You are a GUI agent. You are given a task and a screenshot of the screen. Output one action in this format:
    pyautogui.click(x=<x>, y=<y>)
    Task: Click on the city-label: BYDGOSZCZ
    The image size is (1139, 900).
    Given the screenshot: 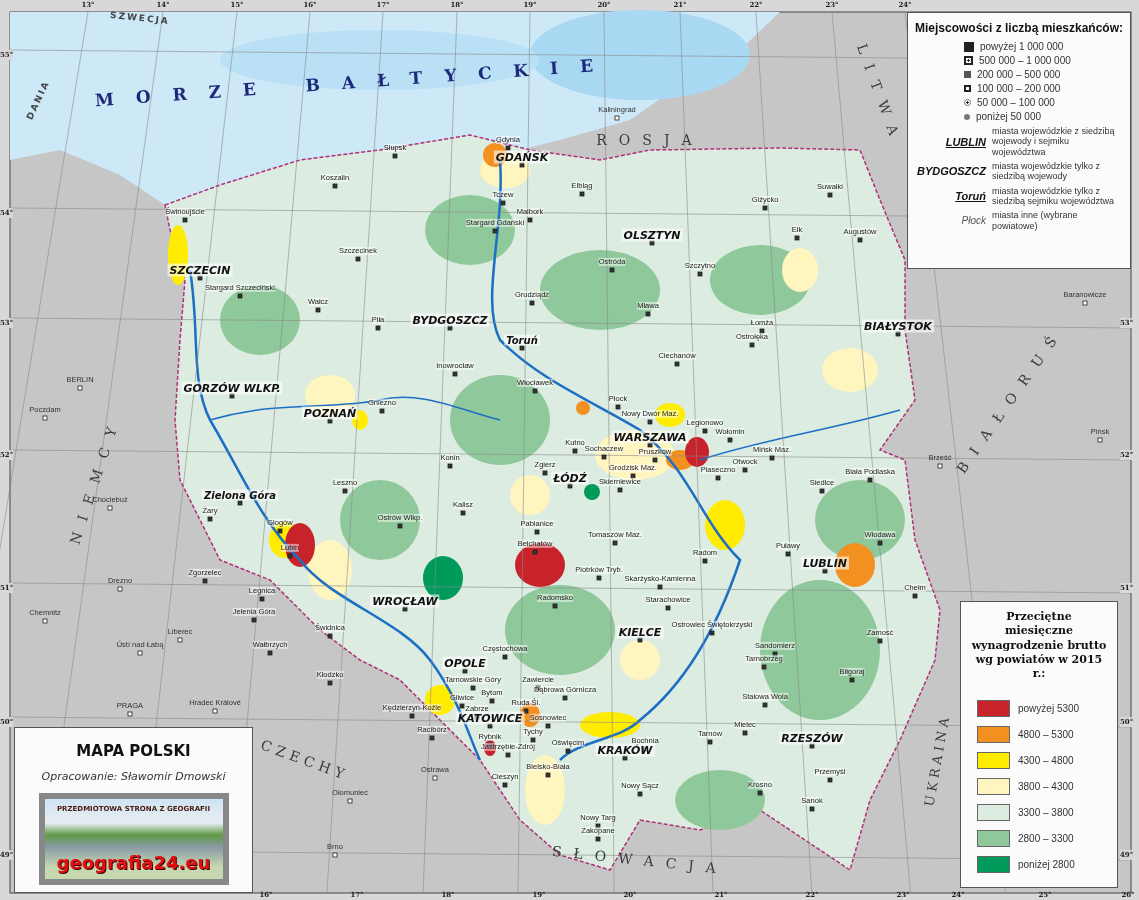 What is the action you would take?
    pyautogui.click(x=450, y=320)
    